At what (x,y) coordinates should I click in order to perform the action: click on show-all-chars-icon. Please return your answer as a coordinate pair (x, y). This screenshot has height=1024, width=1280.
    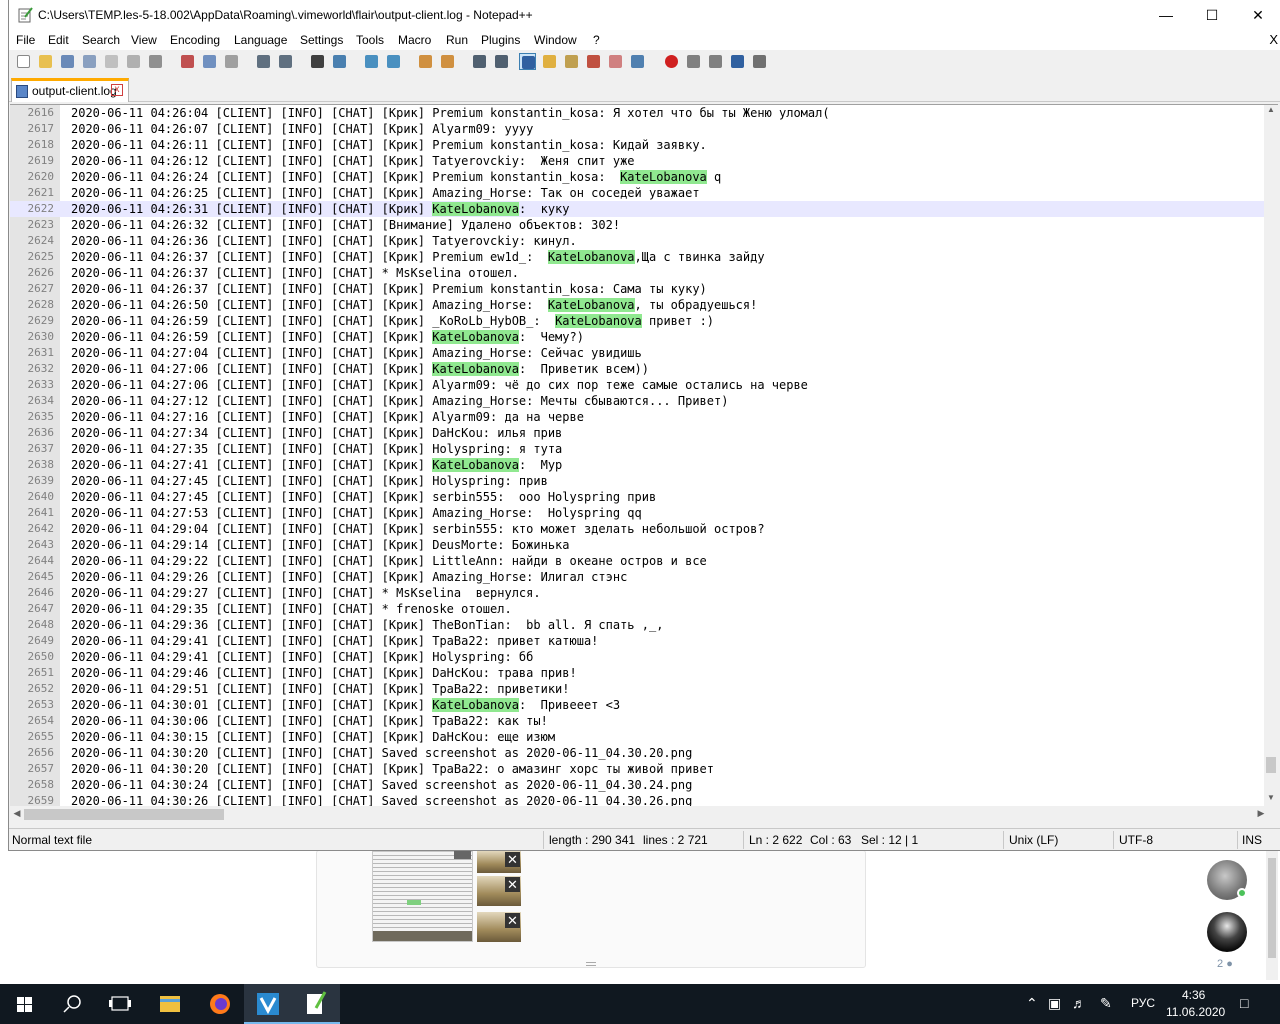
    Looking at the image, I should click on (501, 61).